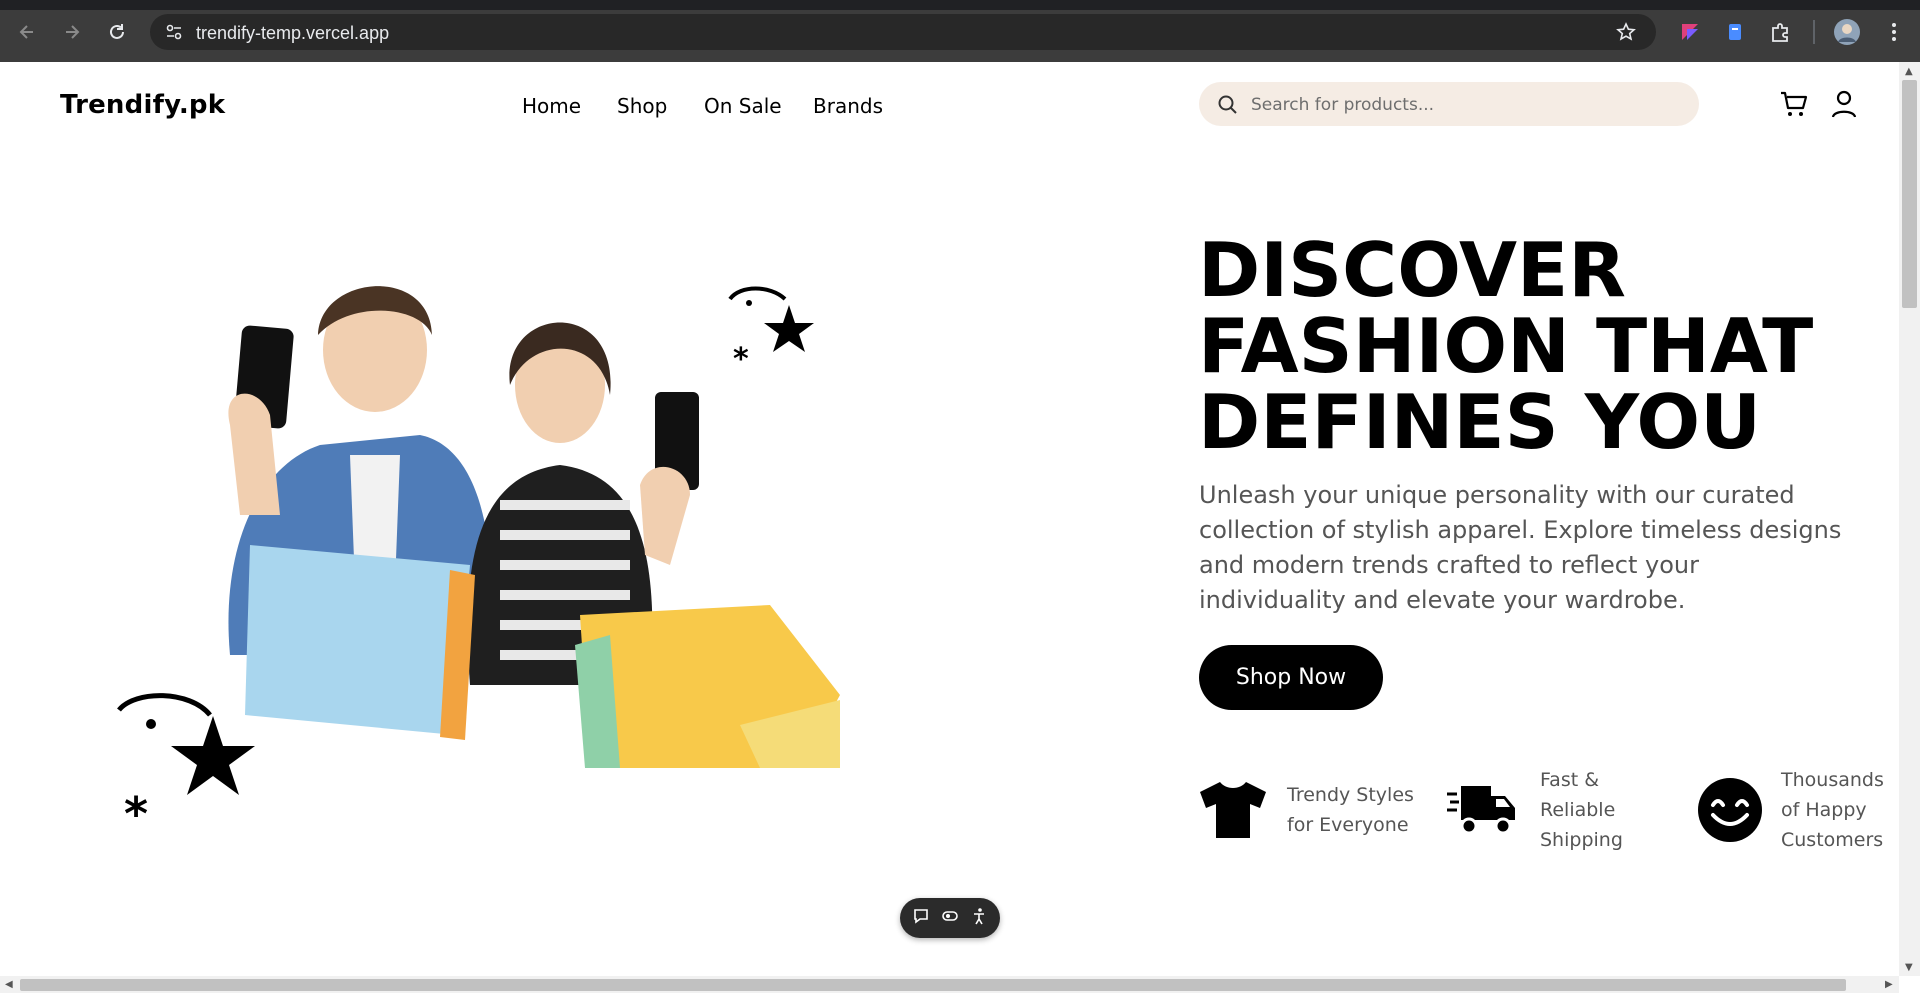 The height and width of the screenshot is (993, 1920). I want to click on site-logo: Trendify.pk, so click(142, 105).